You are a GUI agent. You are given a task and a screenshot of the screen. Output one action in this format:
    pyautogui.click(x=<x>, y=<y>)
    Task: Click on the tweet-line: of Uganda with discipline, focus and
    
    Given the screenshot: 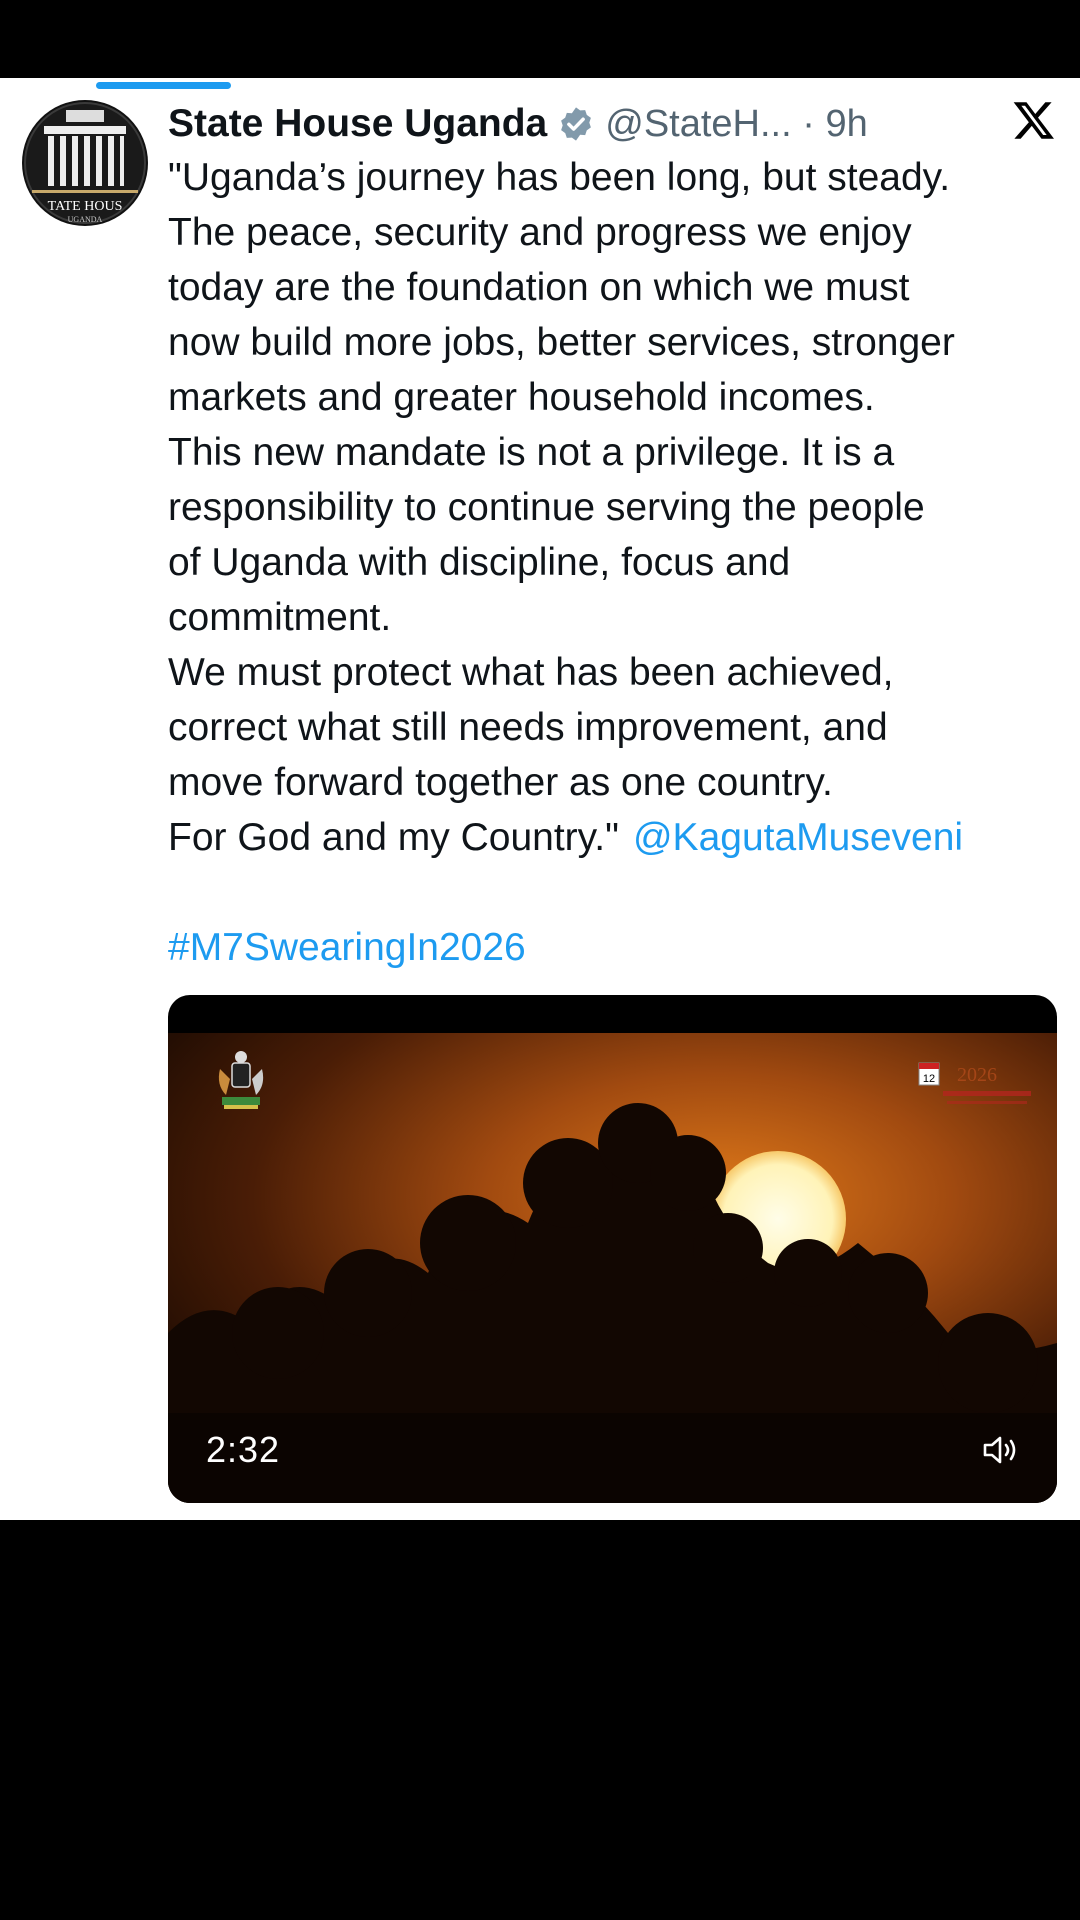 What is the action you would take?
    pyautogui.click(x=479, y=562)
    